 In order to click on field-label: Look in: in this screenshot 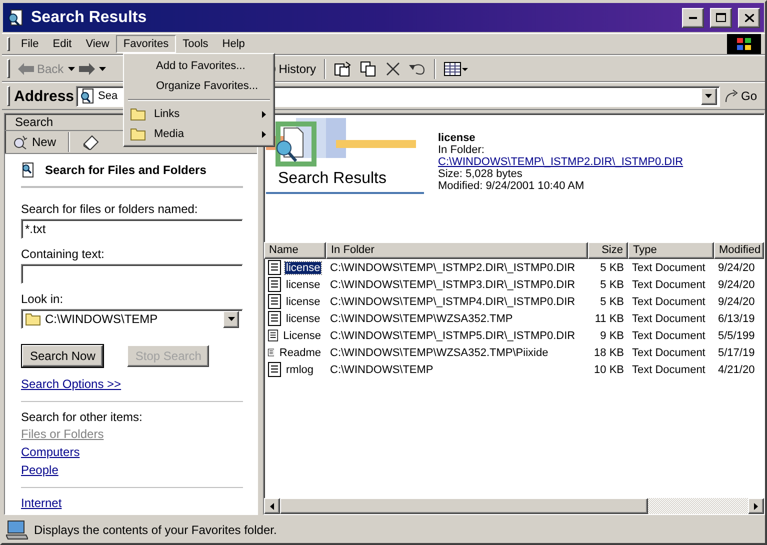, I will do `click(42, 299)`.